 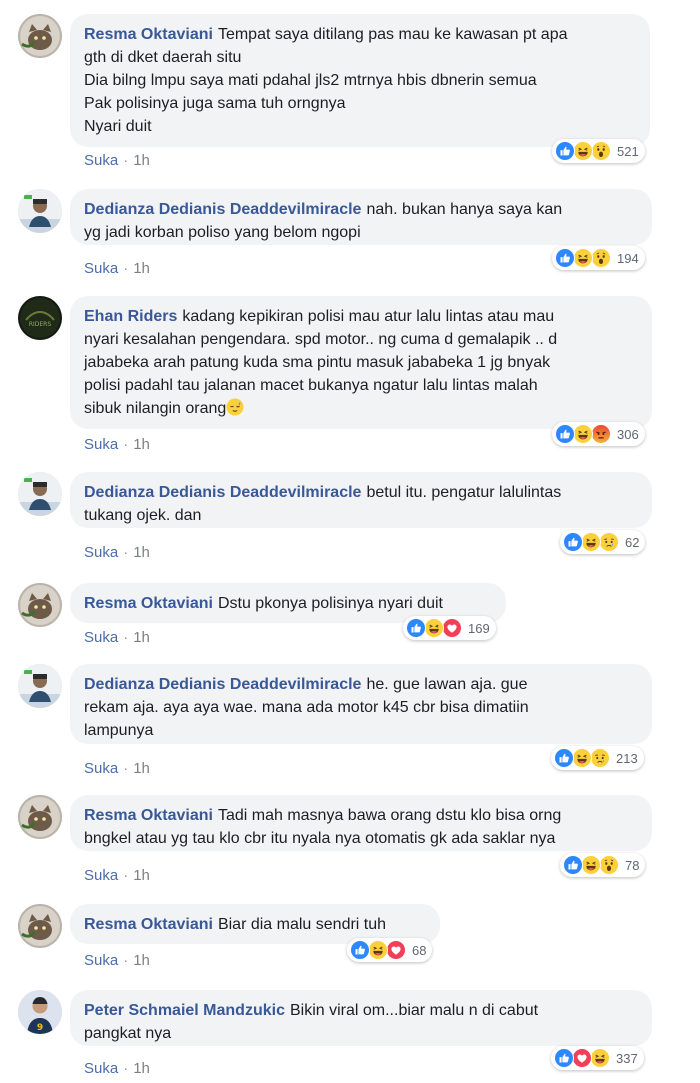 I want to click on comment-text: Nyari duit, so click(x=118, y=126).